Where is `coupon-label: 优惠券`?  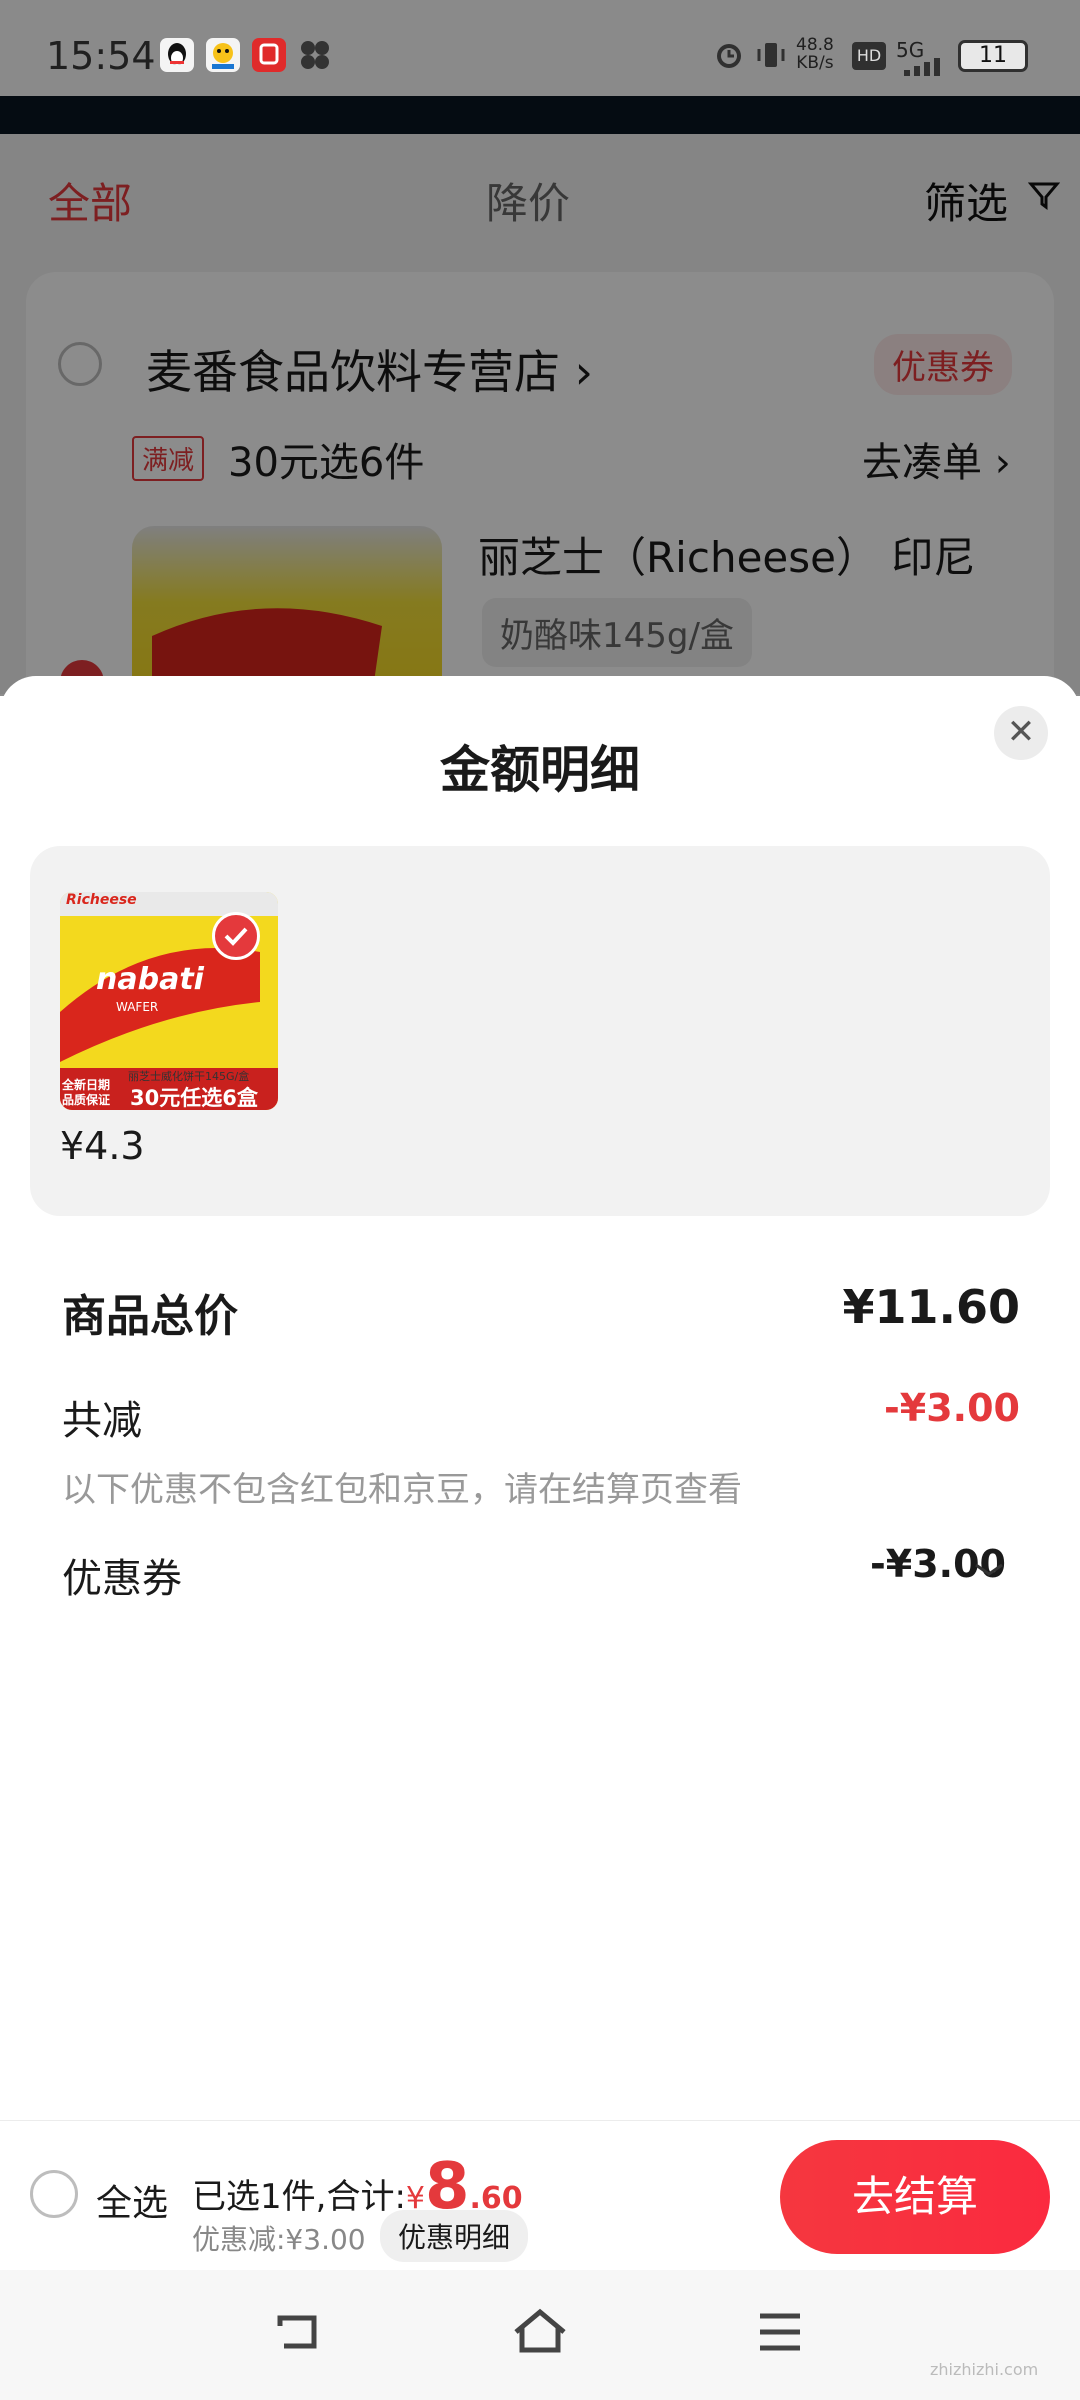 coupon-label: 优惠券 is located at coordinates (122, 1579).